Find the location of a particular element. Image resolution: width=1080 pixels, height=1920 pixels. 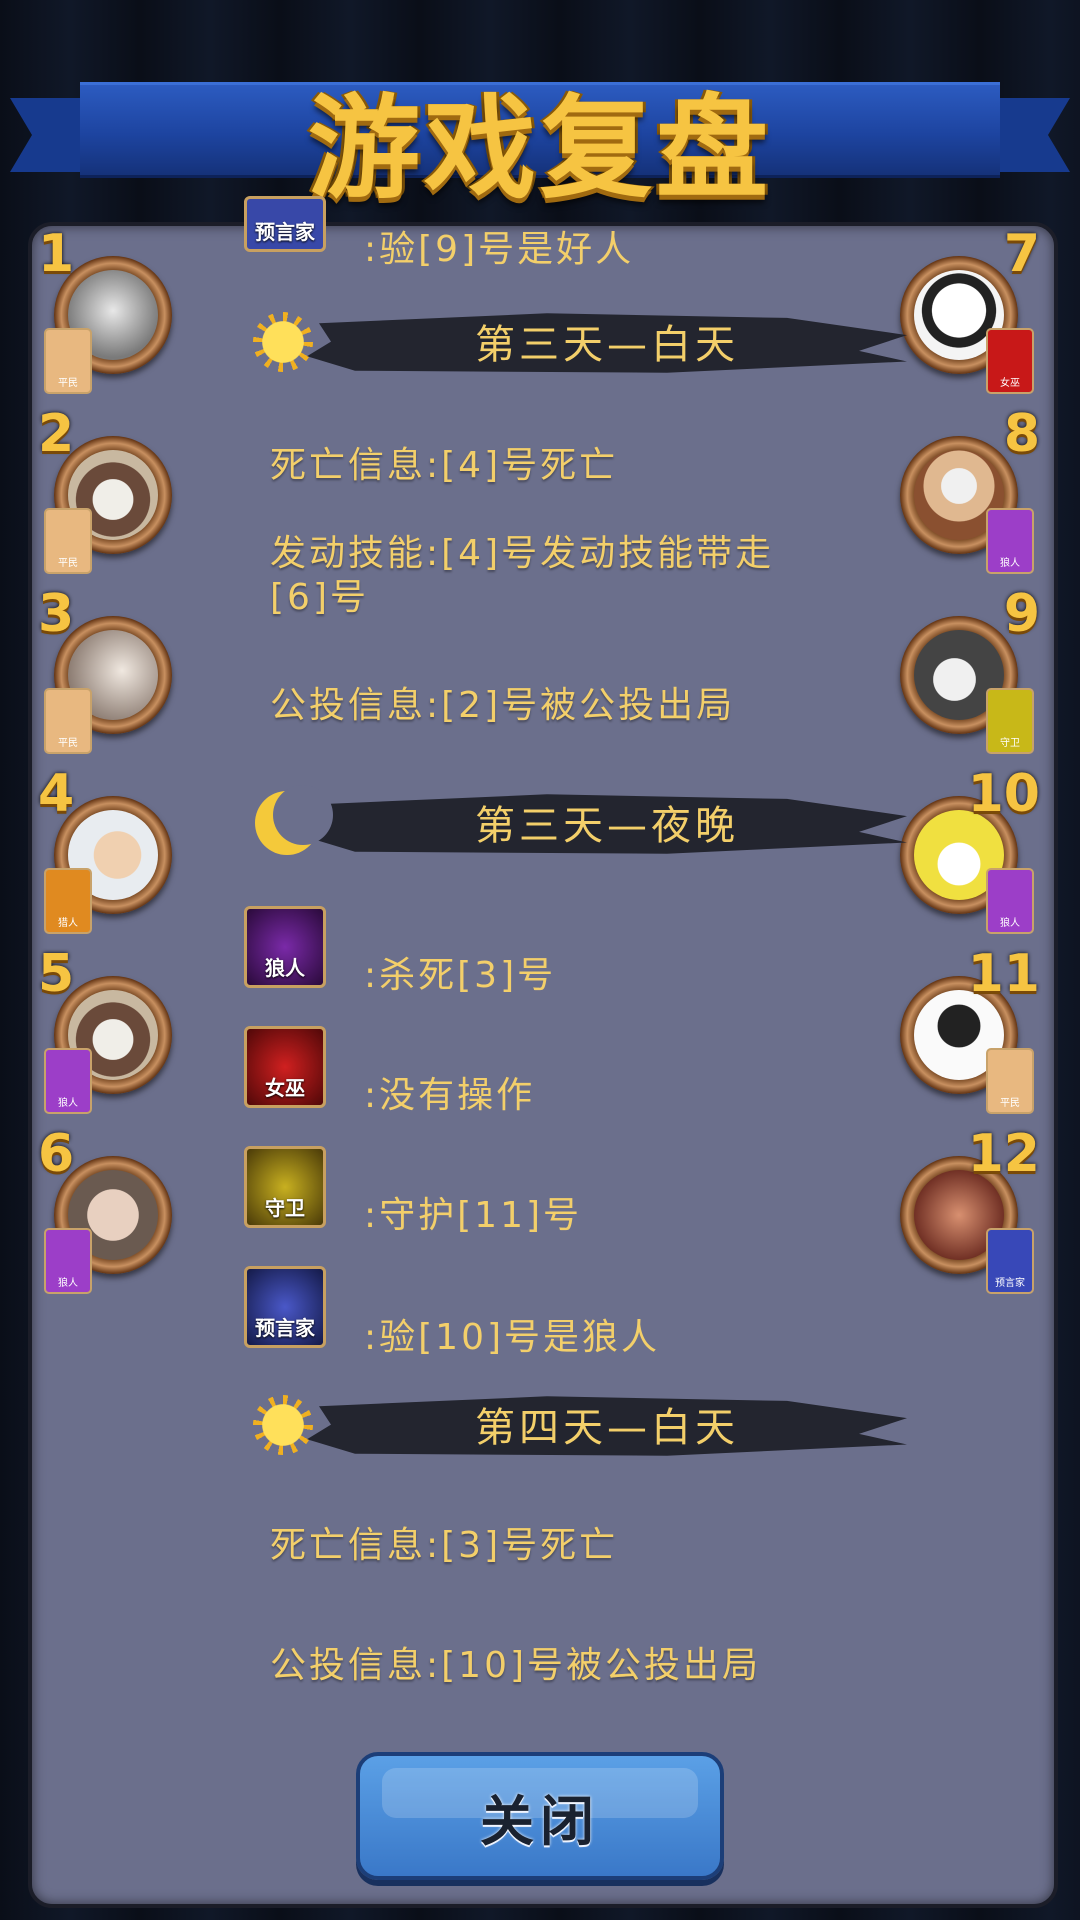

day-header: 第四天—白天 is located at coordinates (577, 1423).